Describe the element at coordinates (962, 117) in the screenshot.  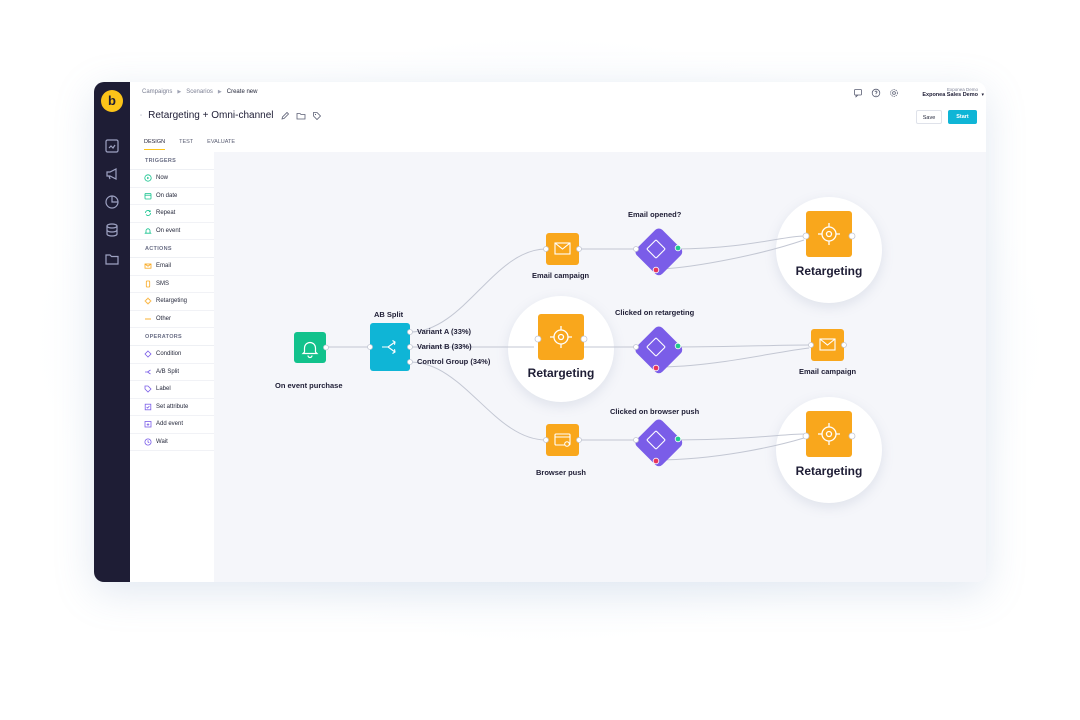
I see `start-button: Start` at that location.